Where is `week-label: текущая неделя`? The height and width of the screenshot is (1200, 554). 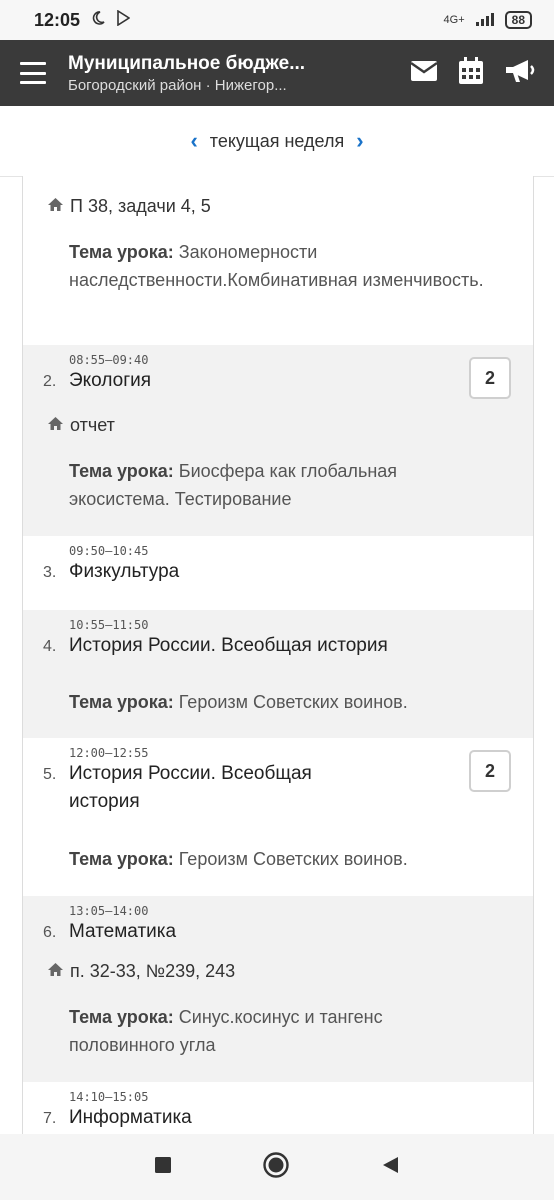 week-label: текущая неделя is located at coordinates (277, 140).